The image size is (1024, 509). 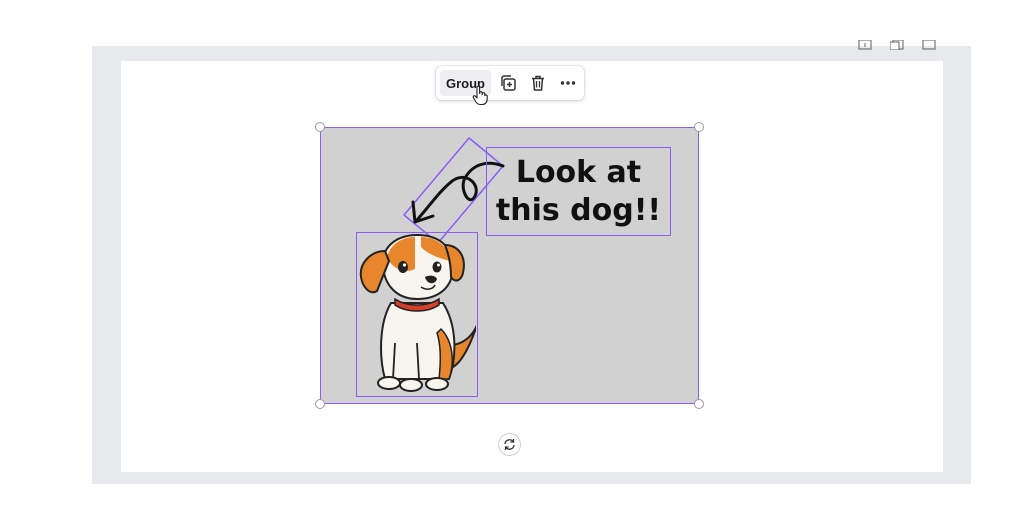 I want to click on rotate-button, so click(x=509, y=444).